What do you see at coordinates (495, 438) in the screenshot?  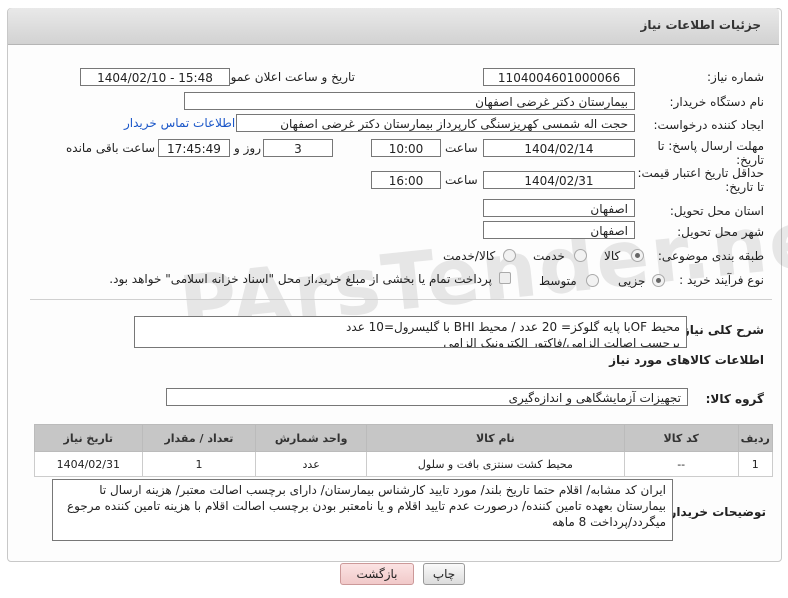 I see `col-header-name: نام کالا` at bounding box center [495, 438].